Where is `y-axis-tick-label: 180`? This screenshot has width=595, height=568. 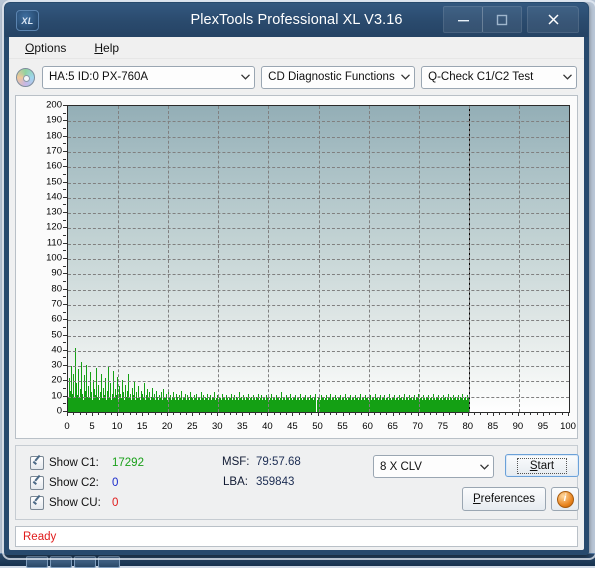
y-axis-tick-label: 180 is located at coordinates (50, 135).